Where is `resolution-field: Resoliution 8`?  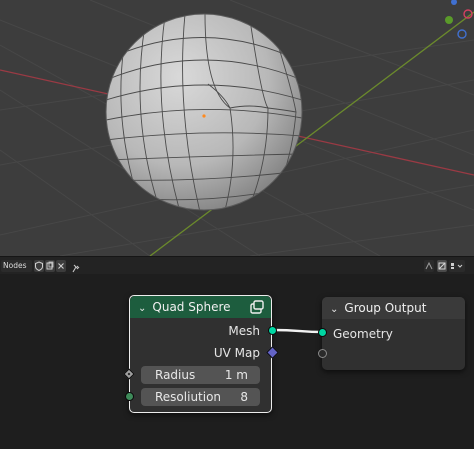
resolution-field: Resoliution 8 is located at coordinates (200, 397).